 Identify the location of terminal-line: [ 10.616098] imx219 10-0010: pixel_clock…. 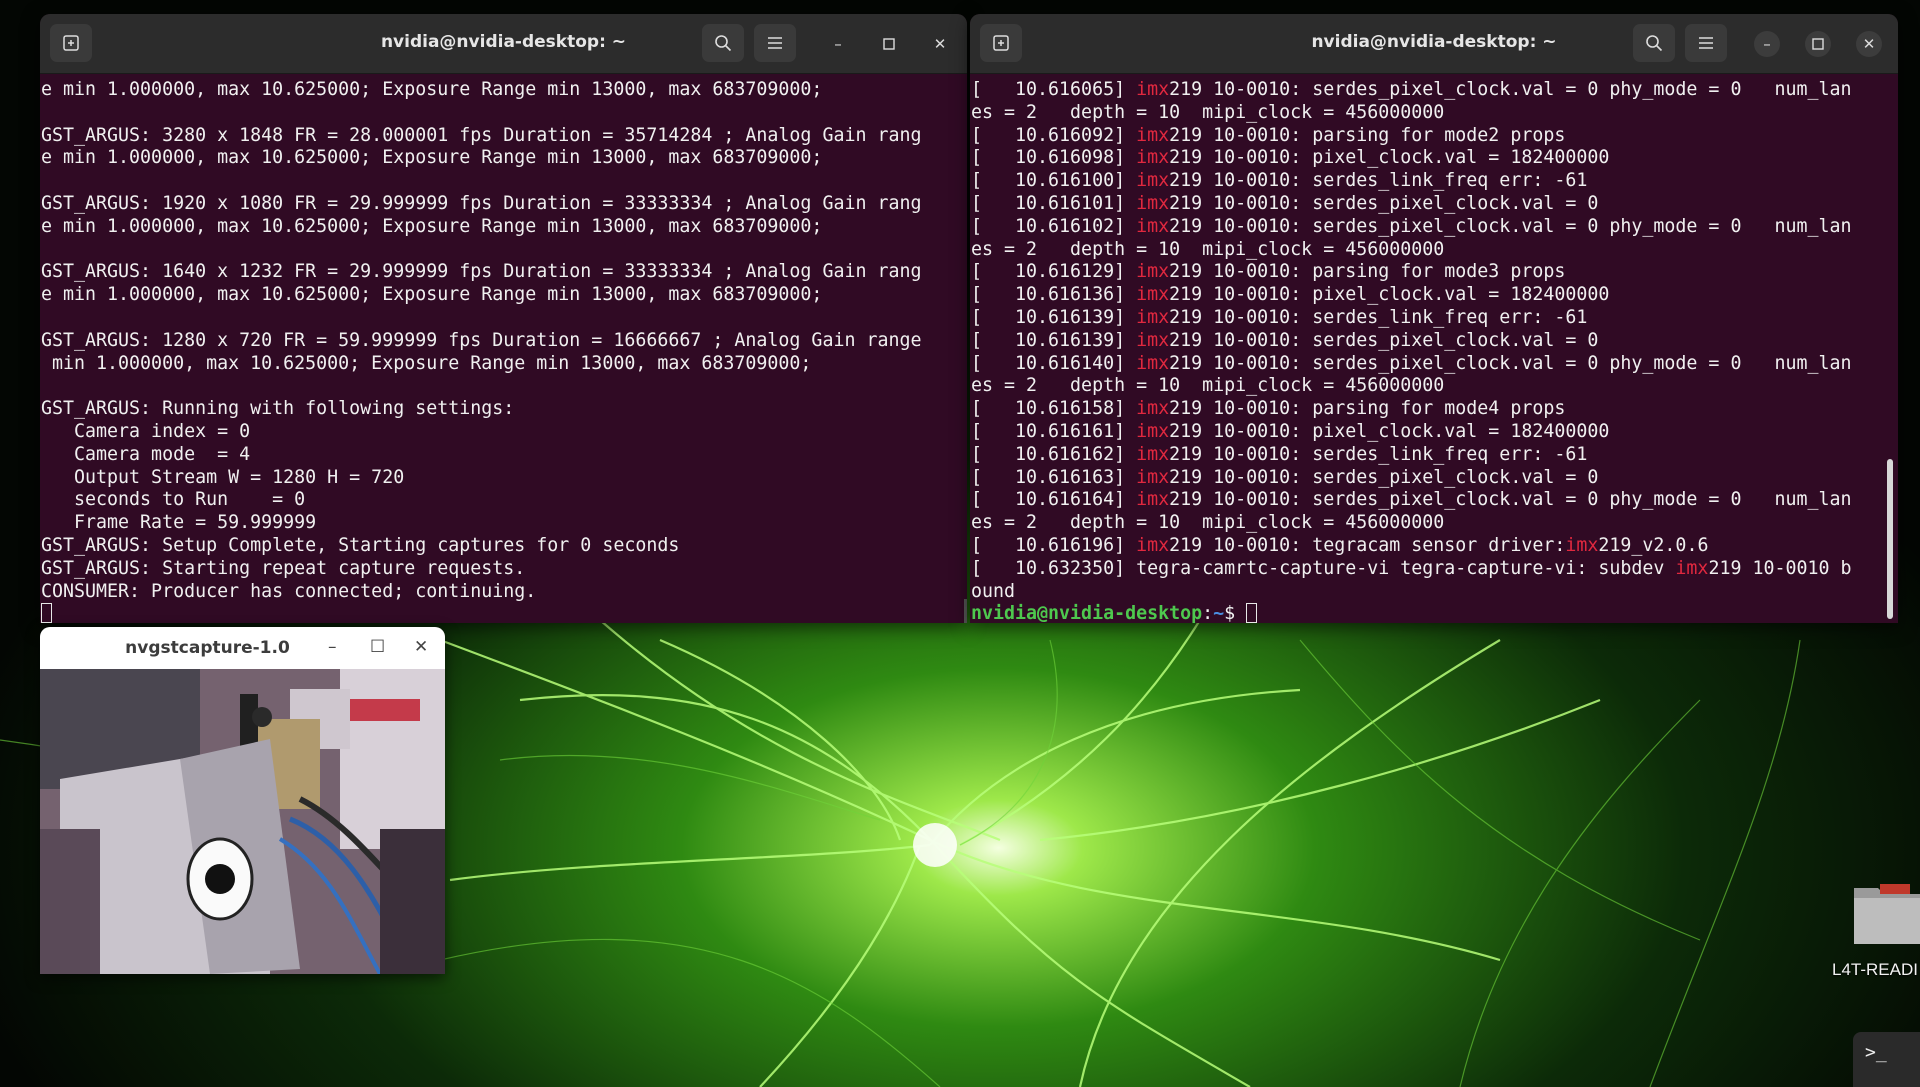
(1434, 158).